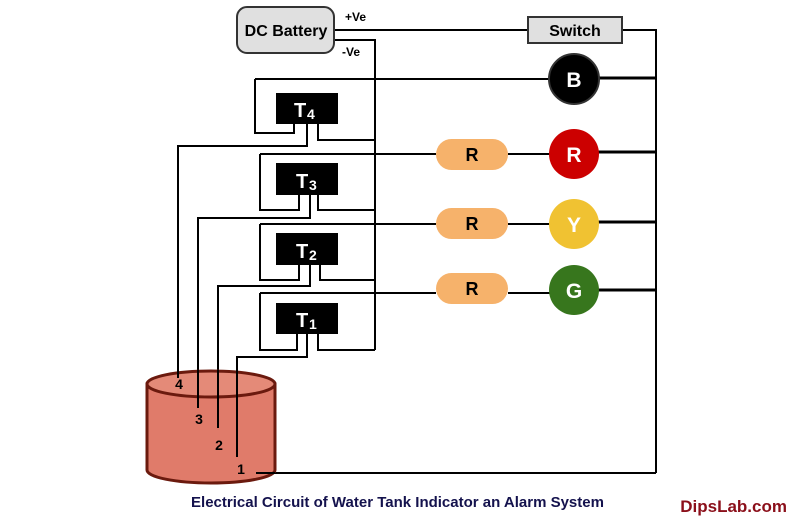 The width and height of the screenshot is (795, 519). I want to click on transistor-t3: T 3, so click(307, 179).